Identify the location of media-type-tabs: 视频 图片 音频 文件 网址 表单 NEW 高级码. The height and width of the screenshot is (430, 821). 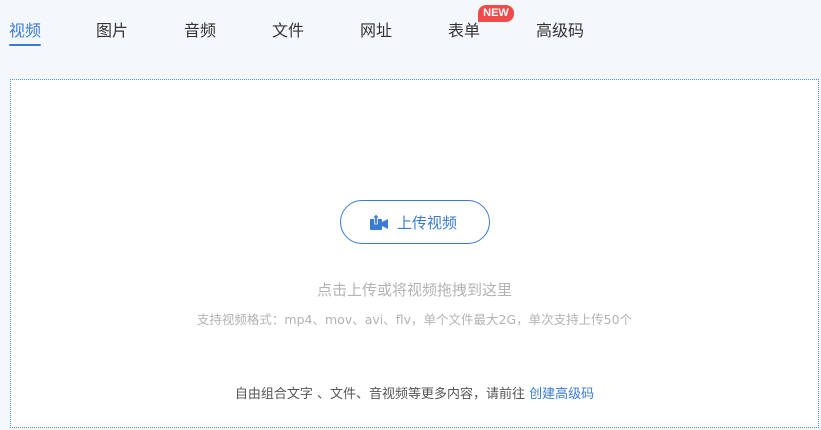
(410, 31).